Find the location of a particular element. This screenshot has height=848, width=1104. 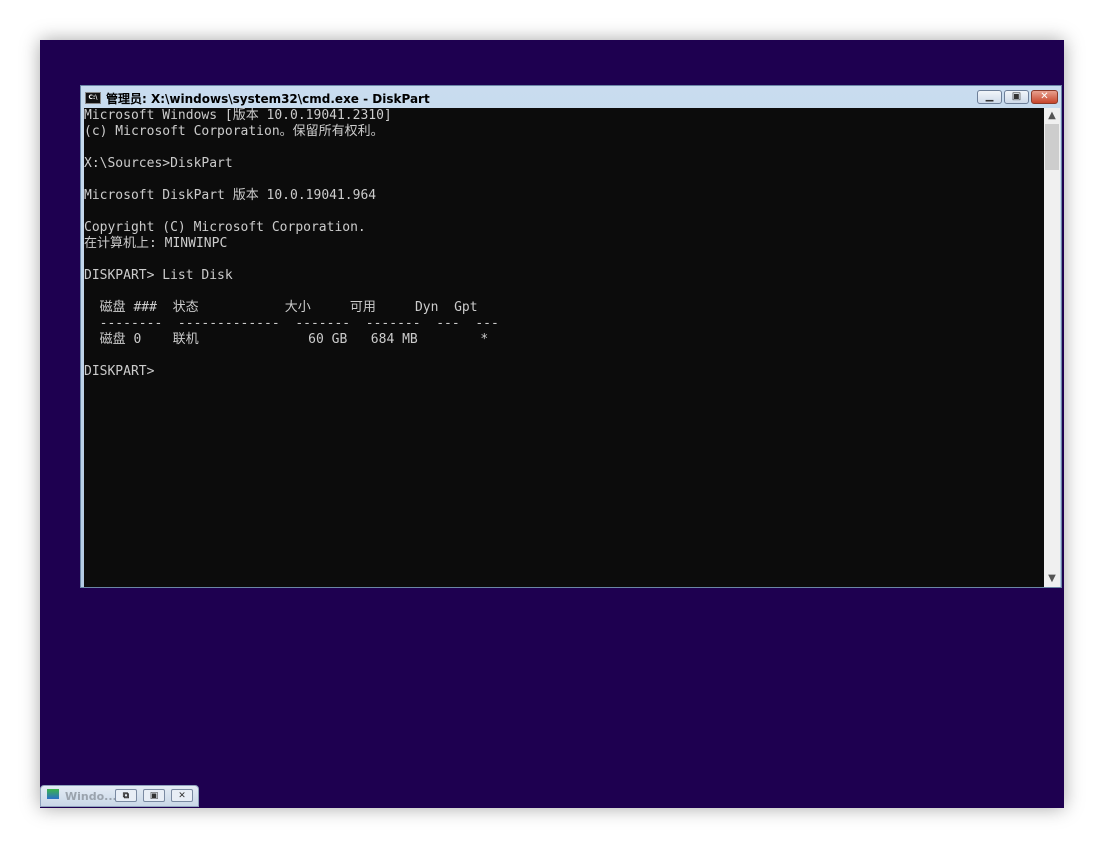

minimized-window: Windo... ⧉ ▣ ✕ is located at coordinates (119, 796).